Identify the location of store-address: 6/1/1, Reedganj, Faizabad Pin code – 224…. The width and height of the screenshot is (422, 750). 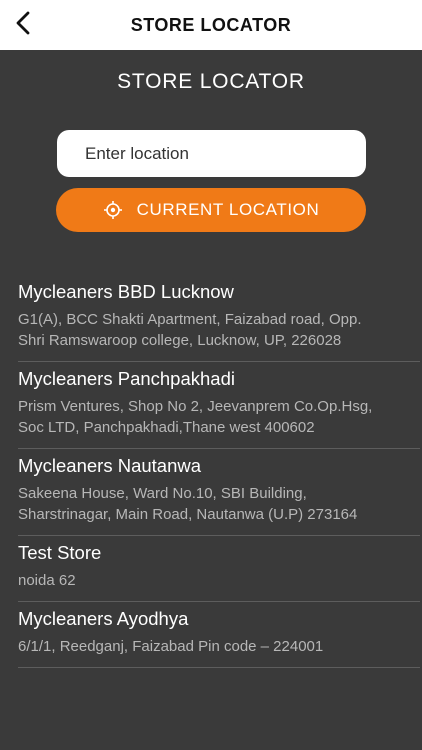
(171, 646).